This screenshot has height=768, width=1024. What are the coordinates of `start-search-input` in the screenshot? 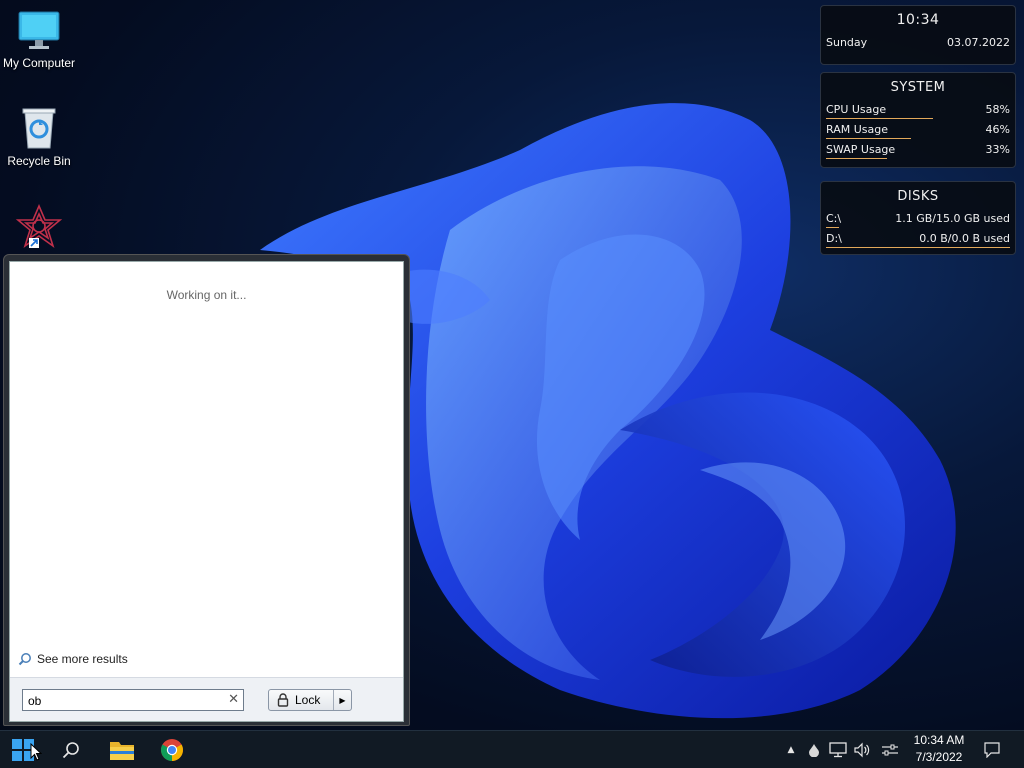 It's located at (118, 701).